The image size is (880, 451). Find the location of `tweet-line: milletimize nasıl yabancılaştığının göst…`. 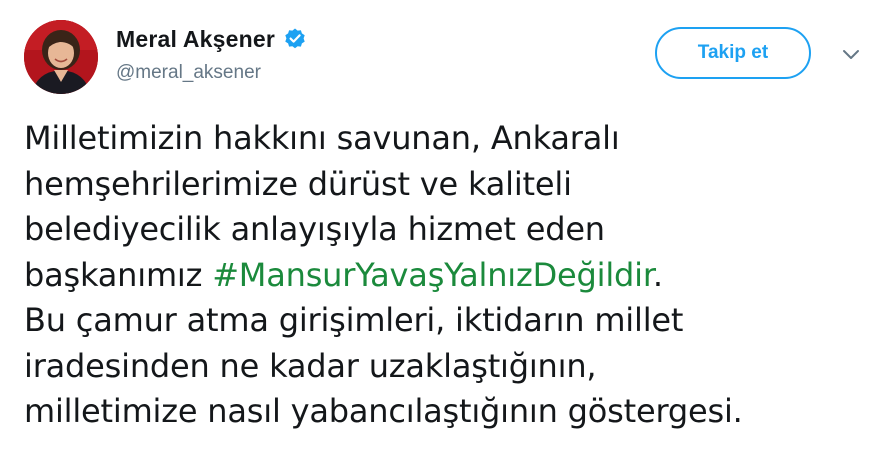

tweet-line: milletimize nasıl yabancılaştığının göst… is located at coordinates (383, 411).